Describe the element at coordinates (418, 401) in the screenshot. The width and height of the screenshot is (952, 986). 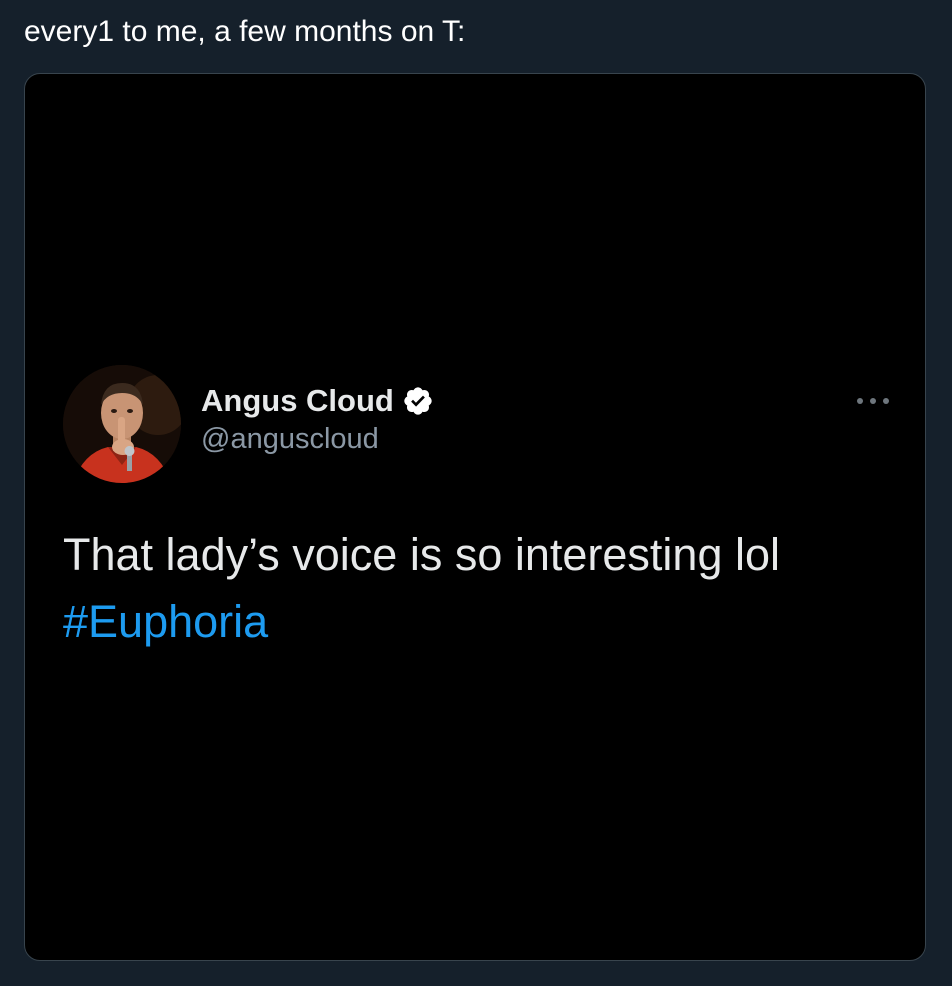
I see `verified-badge-icon` at that location.